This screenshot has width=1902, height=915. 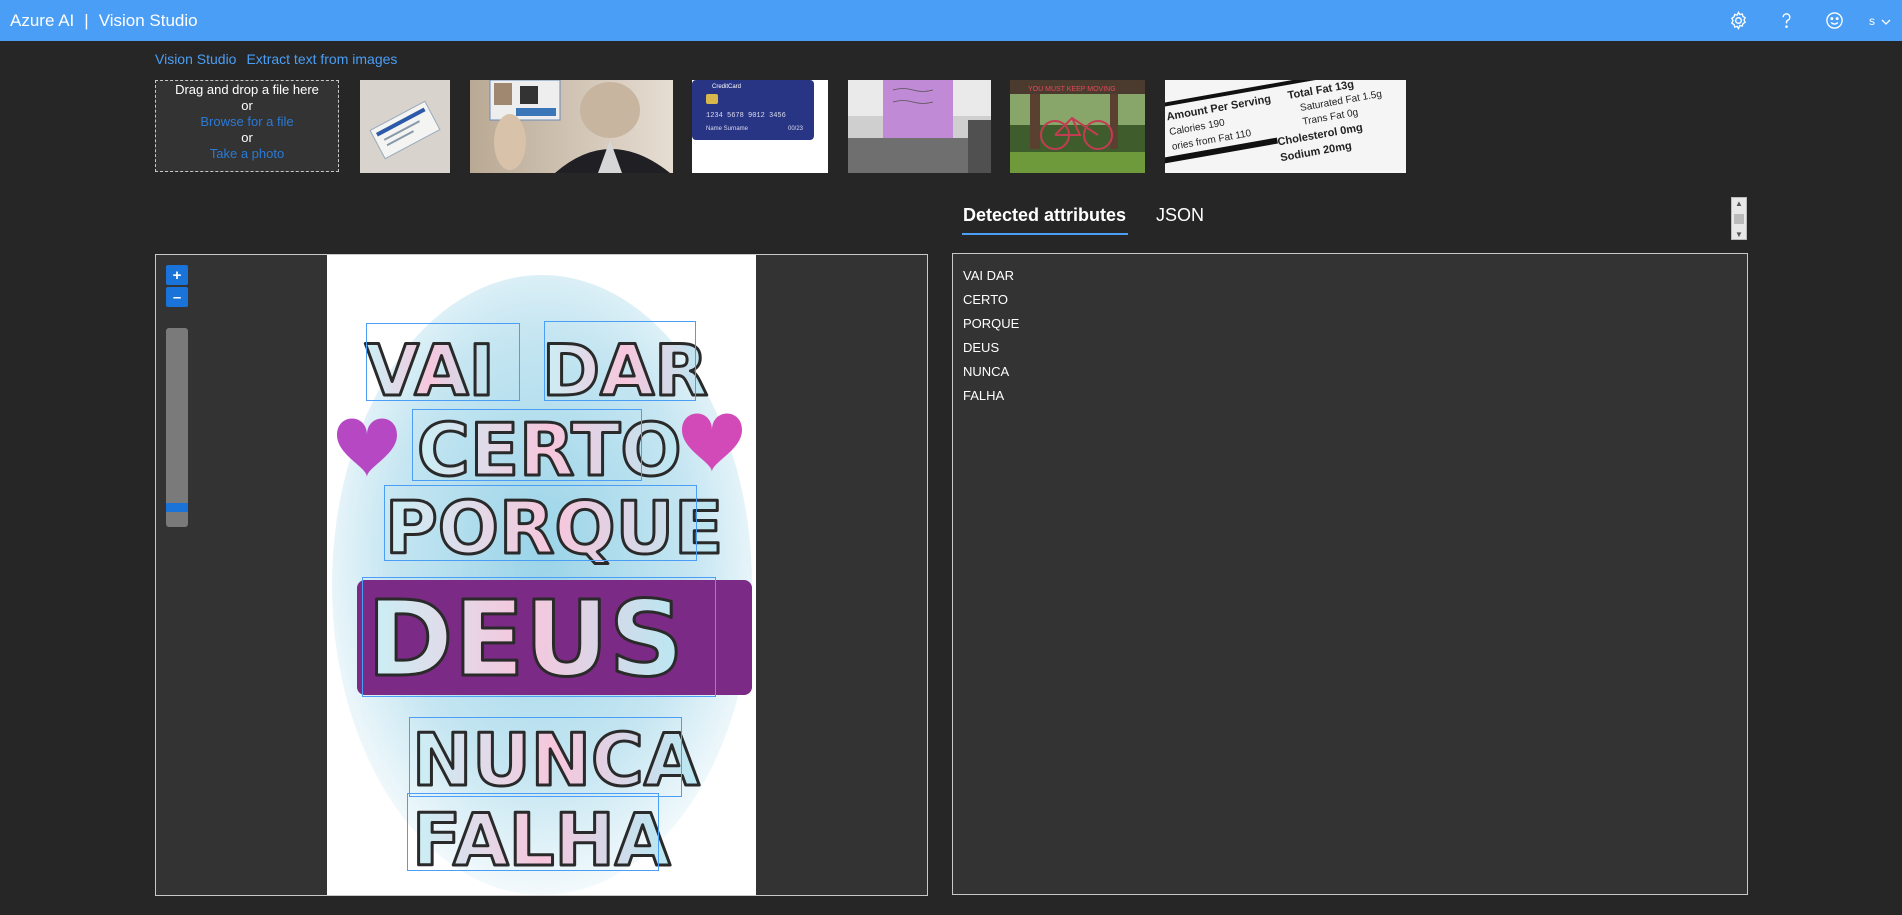 I want to click on sample-thumbnail-id-card, so click(x=405, y=126).